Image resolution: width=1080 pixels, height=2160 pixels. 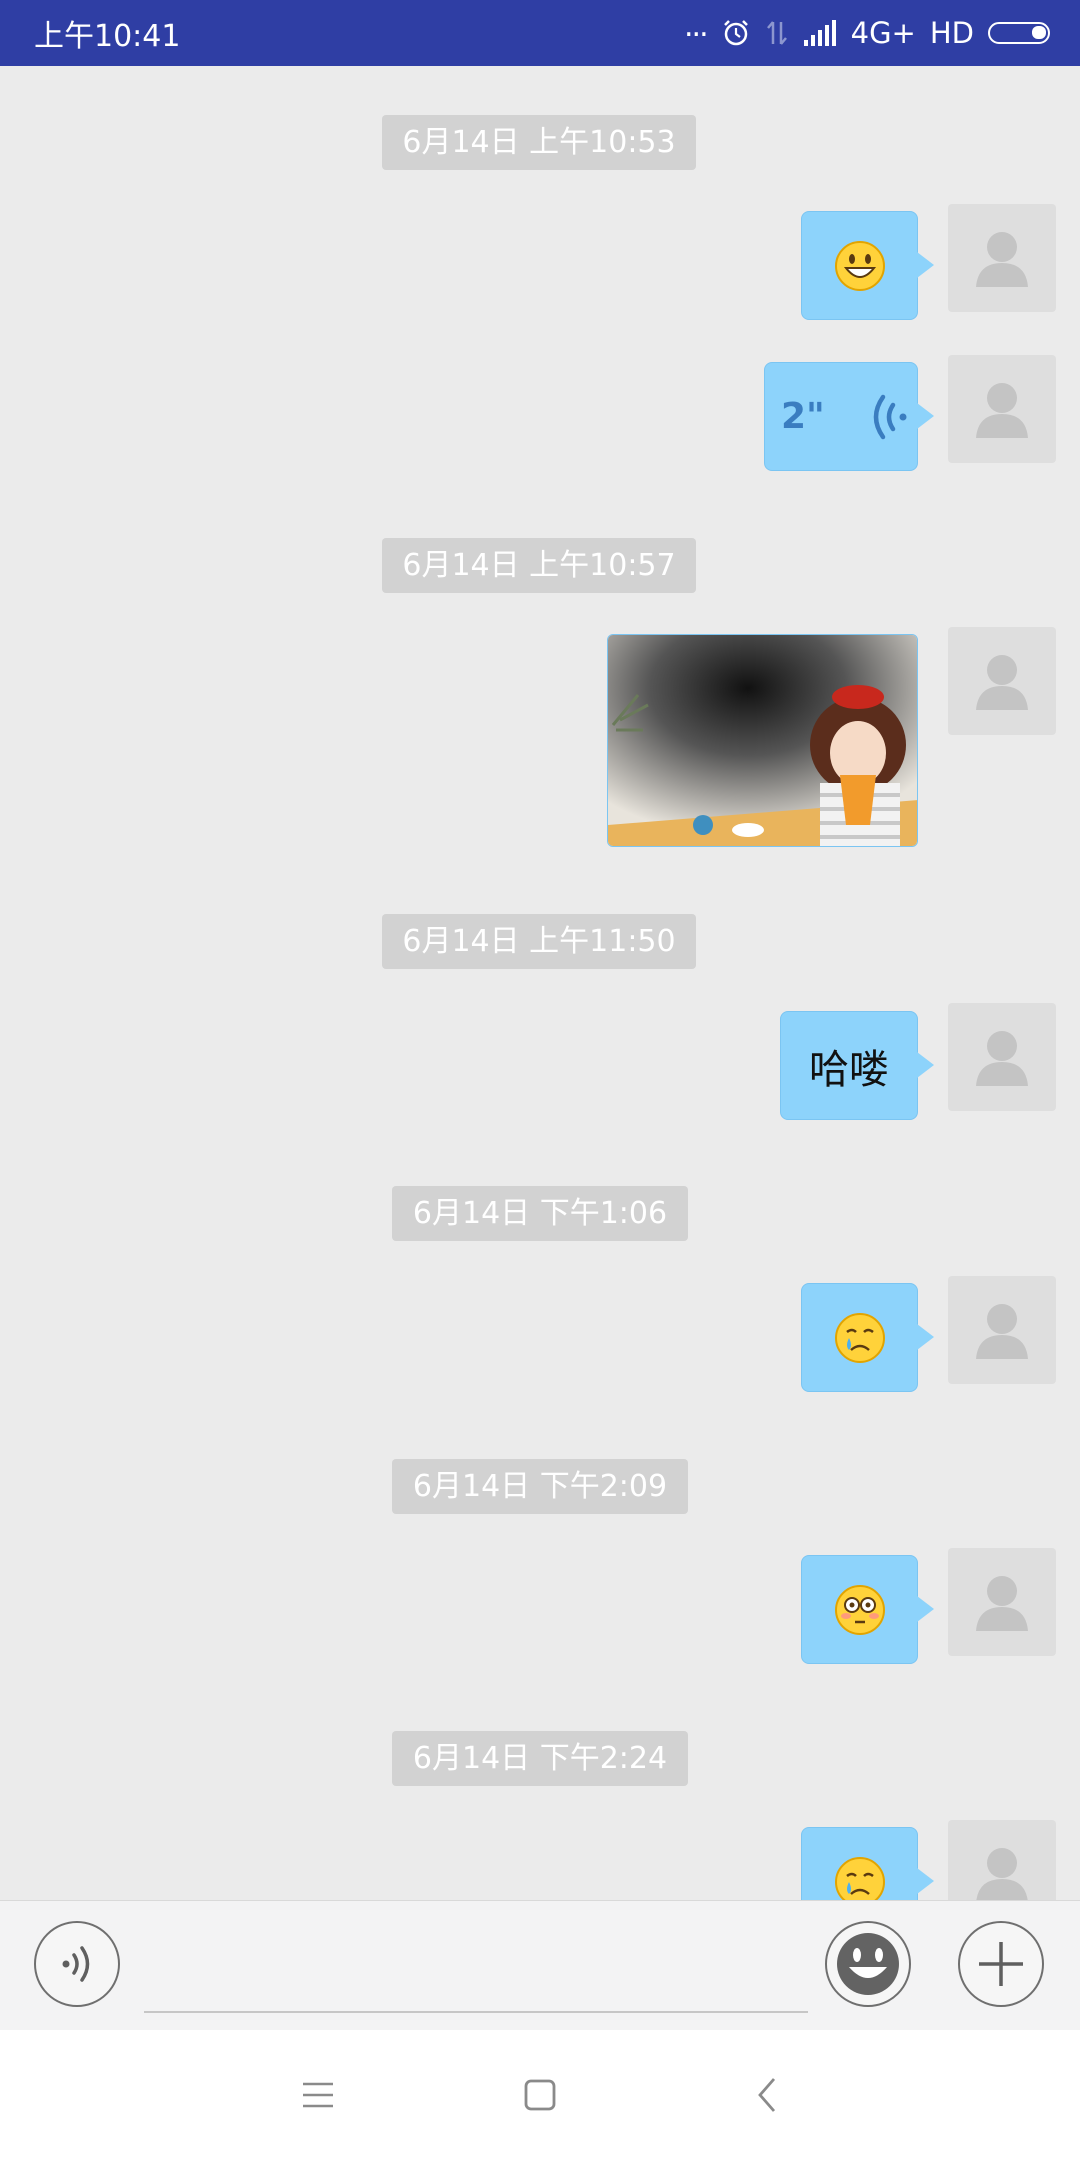 I want to click on hd-indicator: HD, so click(x=951, y=33).